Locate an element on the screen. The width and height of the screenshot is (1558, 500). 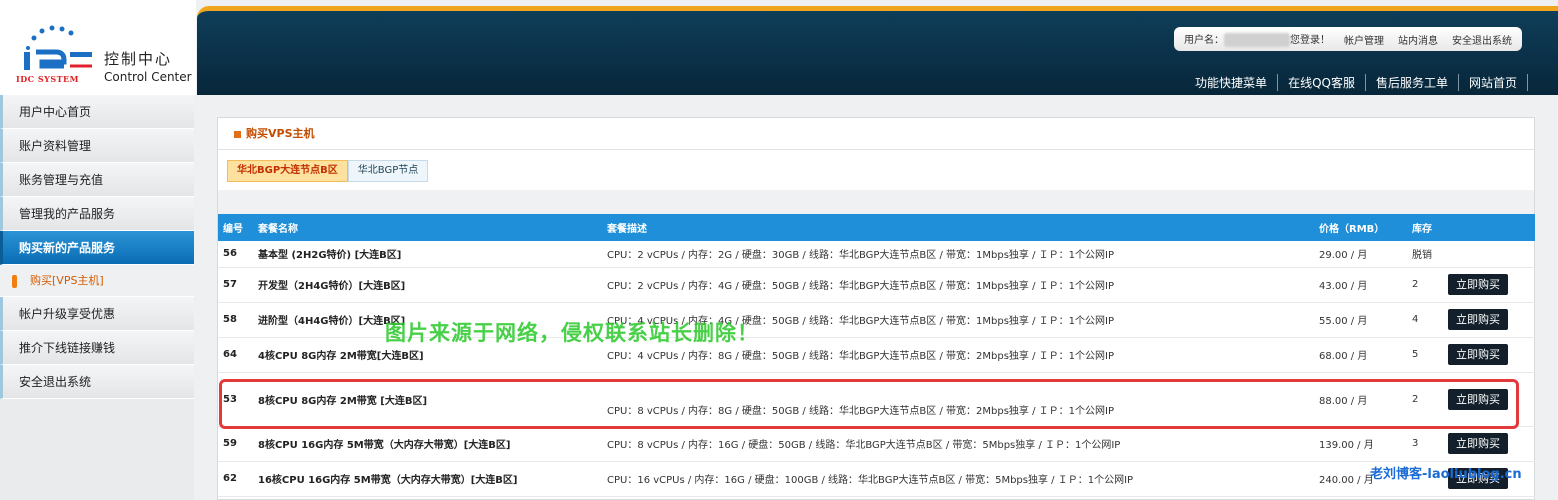
sidebar-item-billing: 账务管理与充值 is located at coordinates (97, 180).